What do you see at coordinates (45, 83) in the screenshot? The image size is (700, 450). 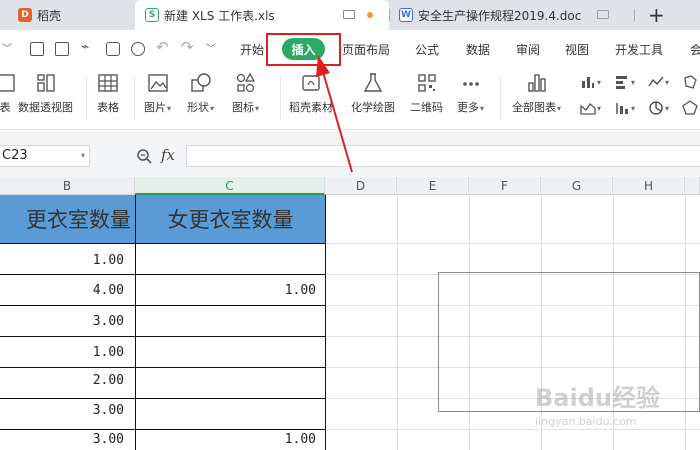 I see `pivot-chart-icon` at bounding box center [45, 83].